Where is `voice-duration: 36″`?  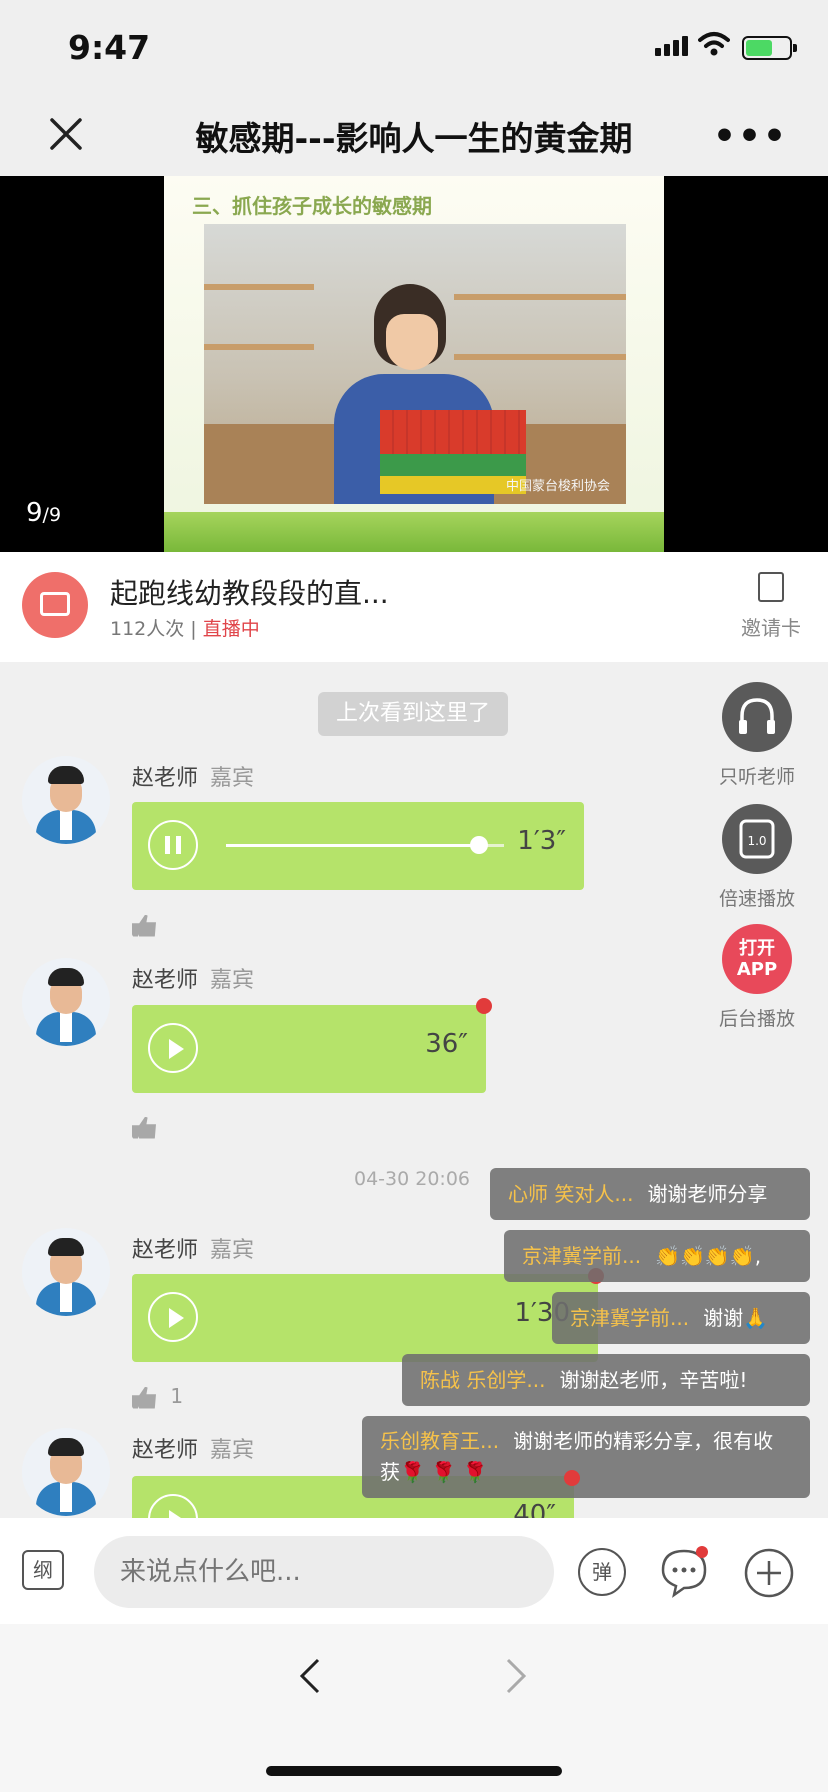
voice-duration: 36″ is located at coordinates (446, 1044).